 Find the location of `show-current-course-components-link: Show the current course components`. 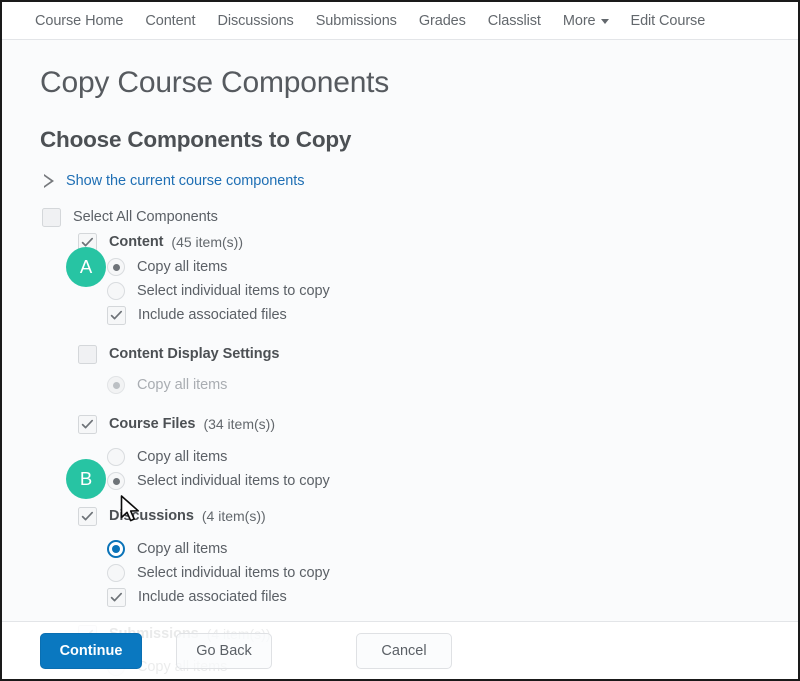

show-current-course-components-link: Show the current course components is located at coordinates (400, 171).